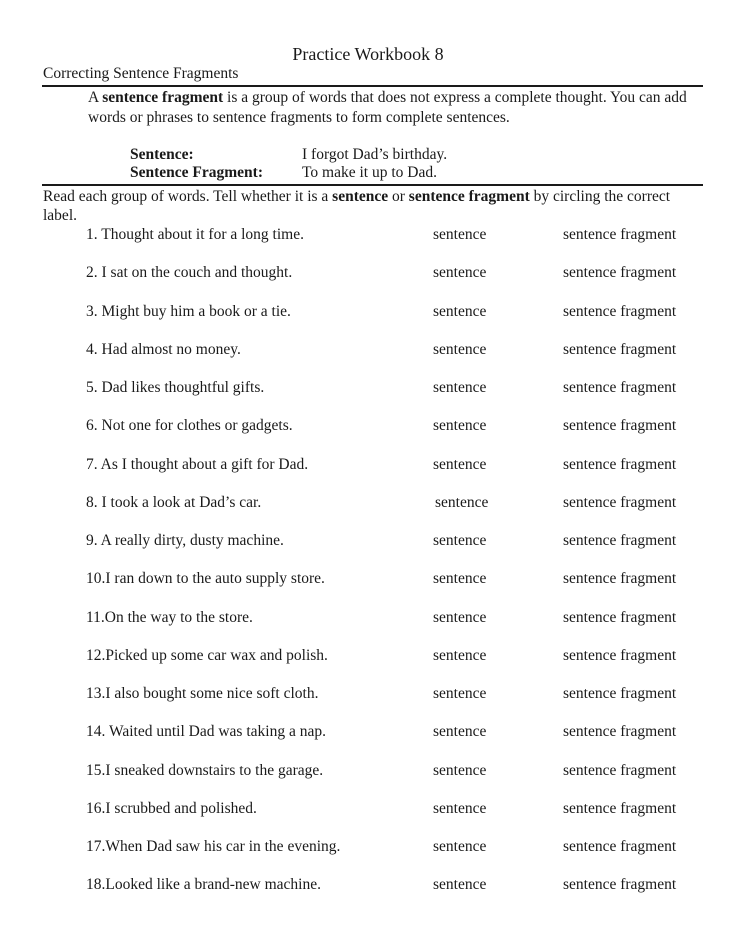 Image resolution: width=736 pixels, height=952 pixels. Describe the element at coordinates (360, 196) in the screenshot. I see `instructions-term1: sentence` at that location.